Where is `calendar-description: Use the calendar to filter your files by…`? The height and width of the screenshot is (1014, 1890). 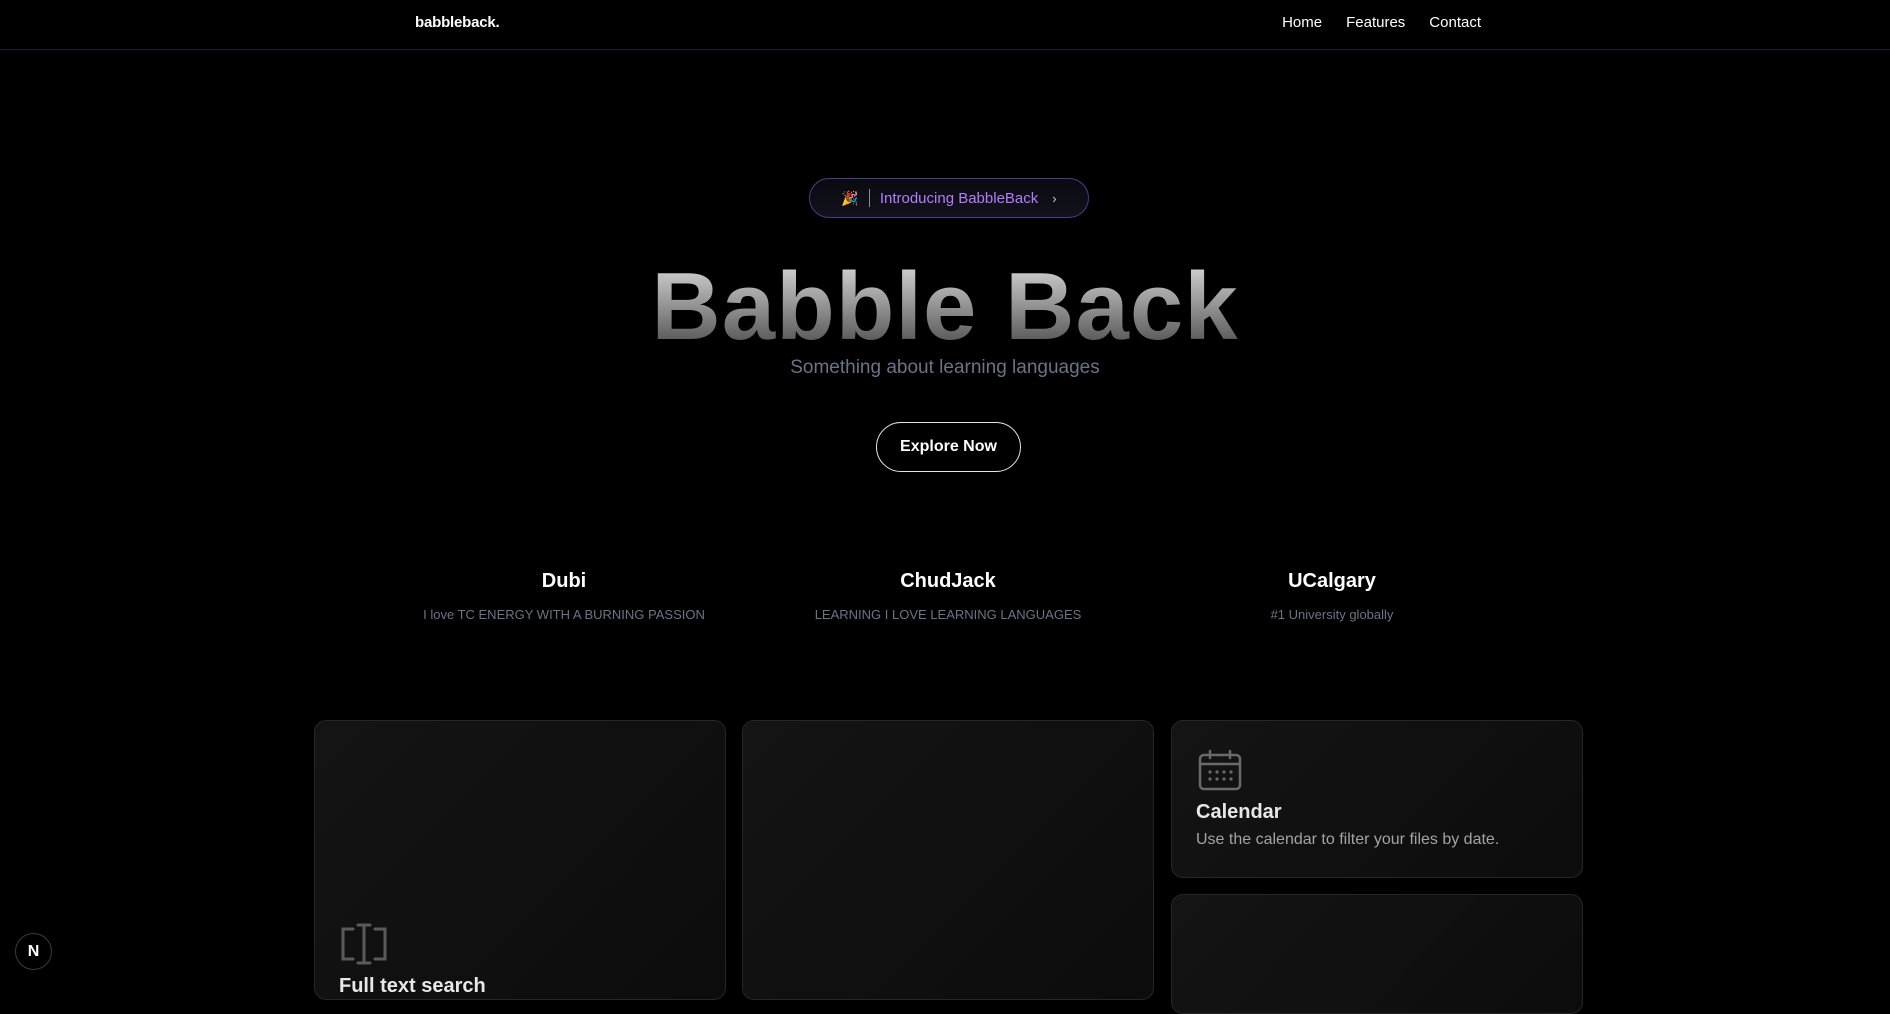
calendar-description: Use the calendar to filter your files by… is located at coordinates (1348, 839).